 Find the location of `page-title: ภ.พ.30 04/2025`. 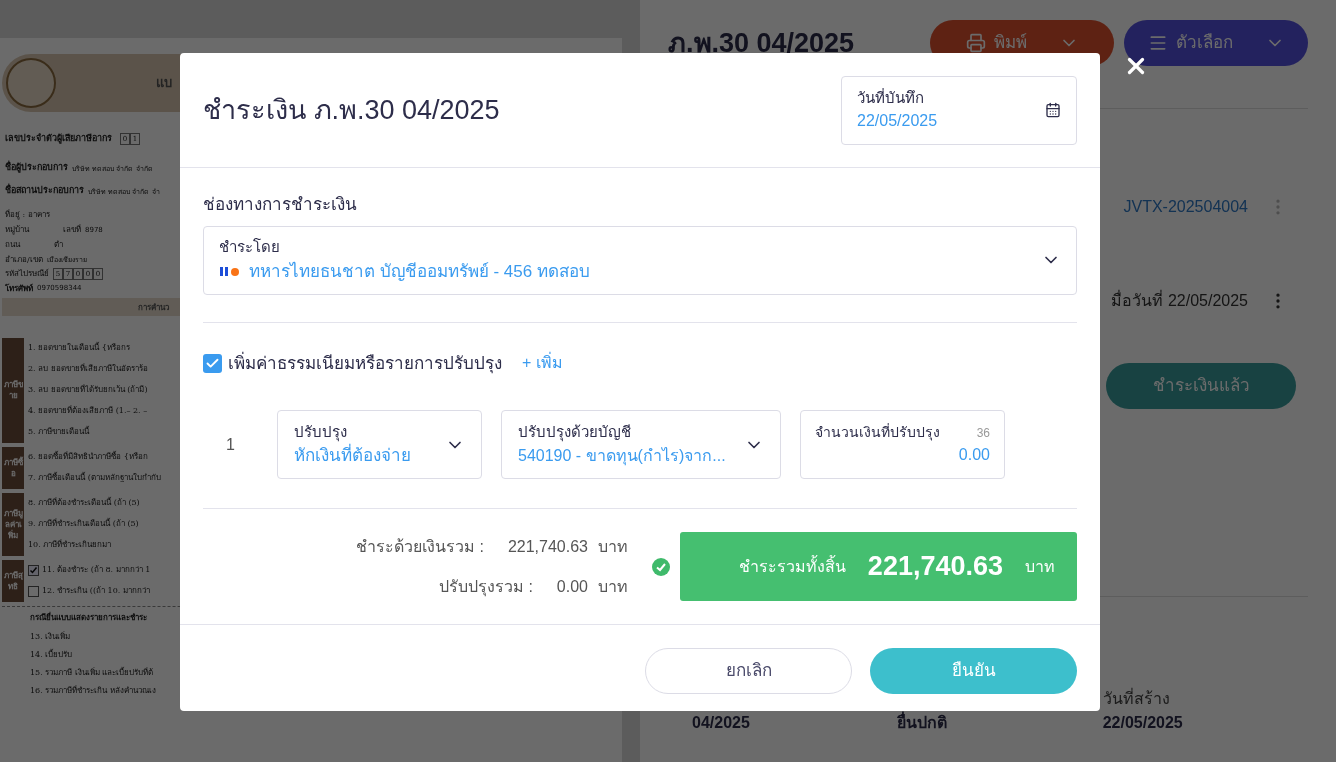

page-title: ภ.พ.30 04/2025 is located at coordinates (761, 43).